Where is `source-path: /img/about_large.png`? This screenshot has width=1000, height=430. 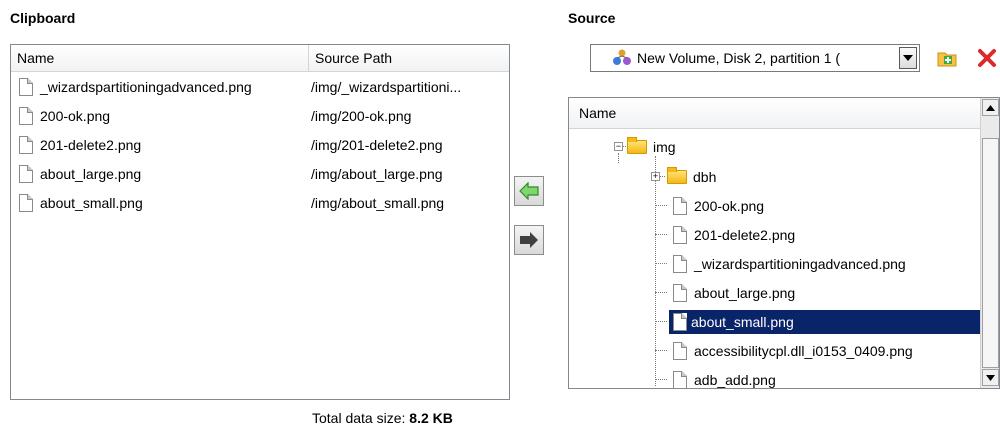 source-path: /img/about_large.png is located at coordinates (377, 173).